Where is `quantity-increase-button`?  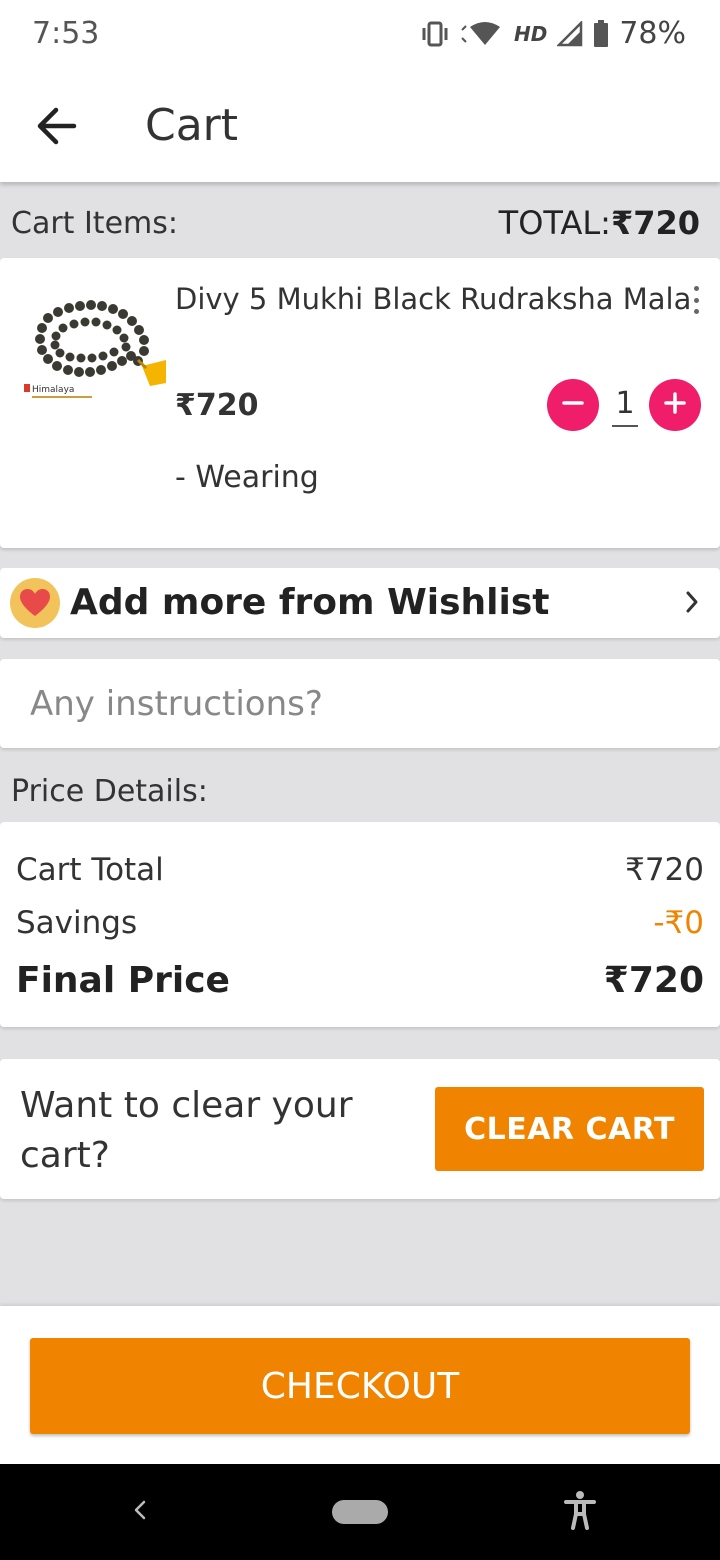 quantity-increase-button is located at coordinates (675, 405).